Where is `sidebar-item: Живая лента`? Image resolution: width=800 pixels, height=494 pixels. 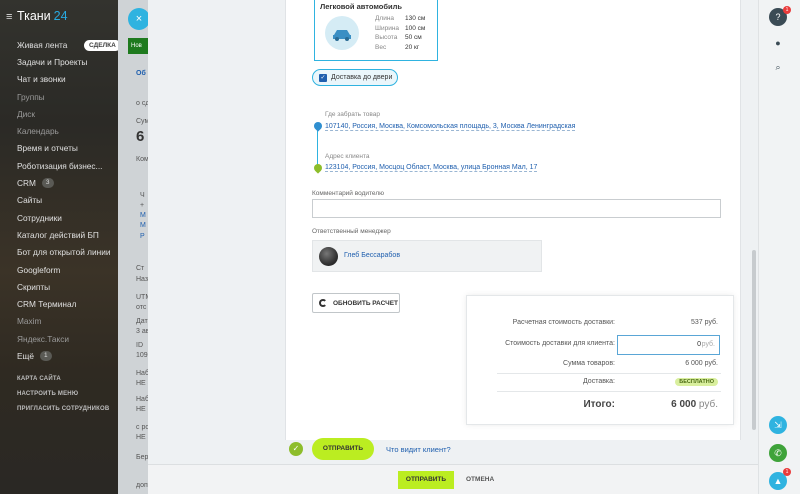 sidebar-item: Живая лента is located at coordinates (67, 44).